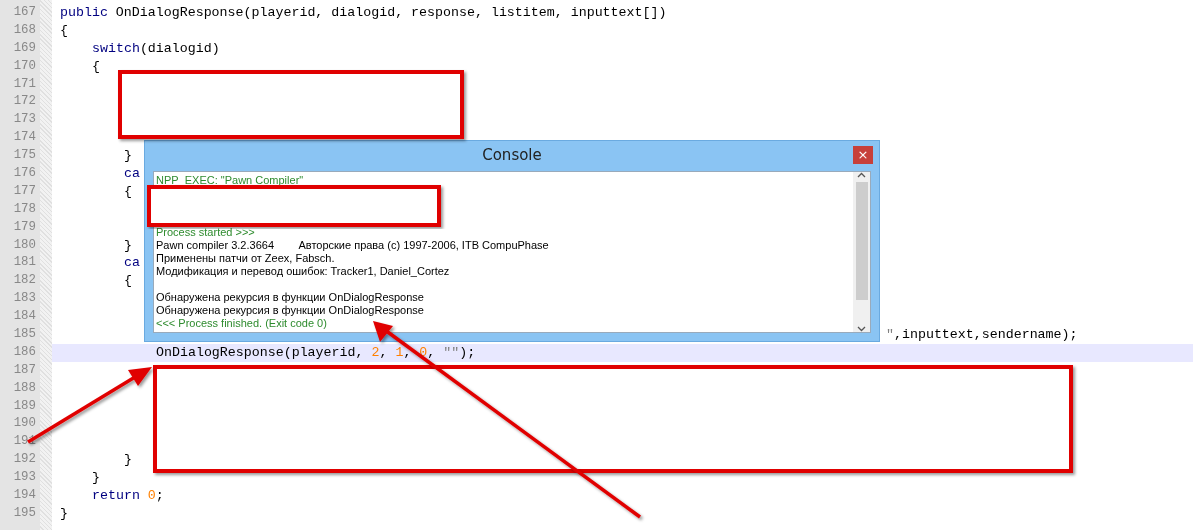 Image resolution: width=1193 pixels, height=530 pixels. Describe the element at coordinates (353, 245) in the screenshot. I see `console-line: Pawn compiler 3.2.3664 Авторские права (c) 1997-2006, ITB CompuPhase` at that location.